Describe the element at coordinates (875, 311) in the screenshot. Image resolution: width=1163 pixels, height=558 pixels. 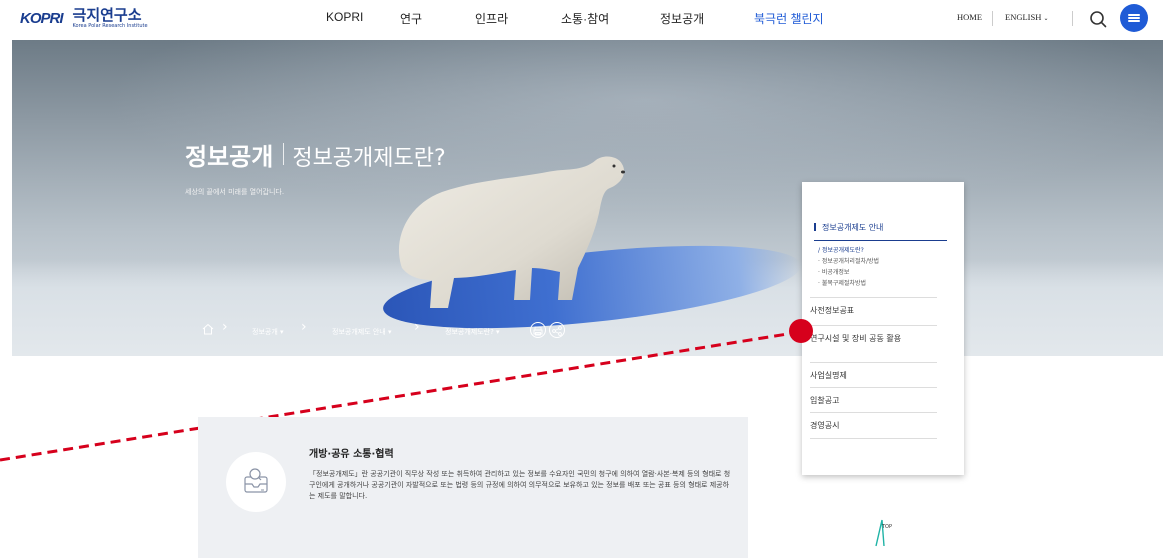
I see `side-item-pre-disclosure: 사전정보공표` at that location.